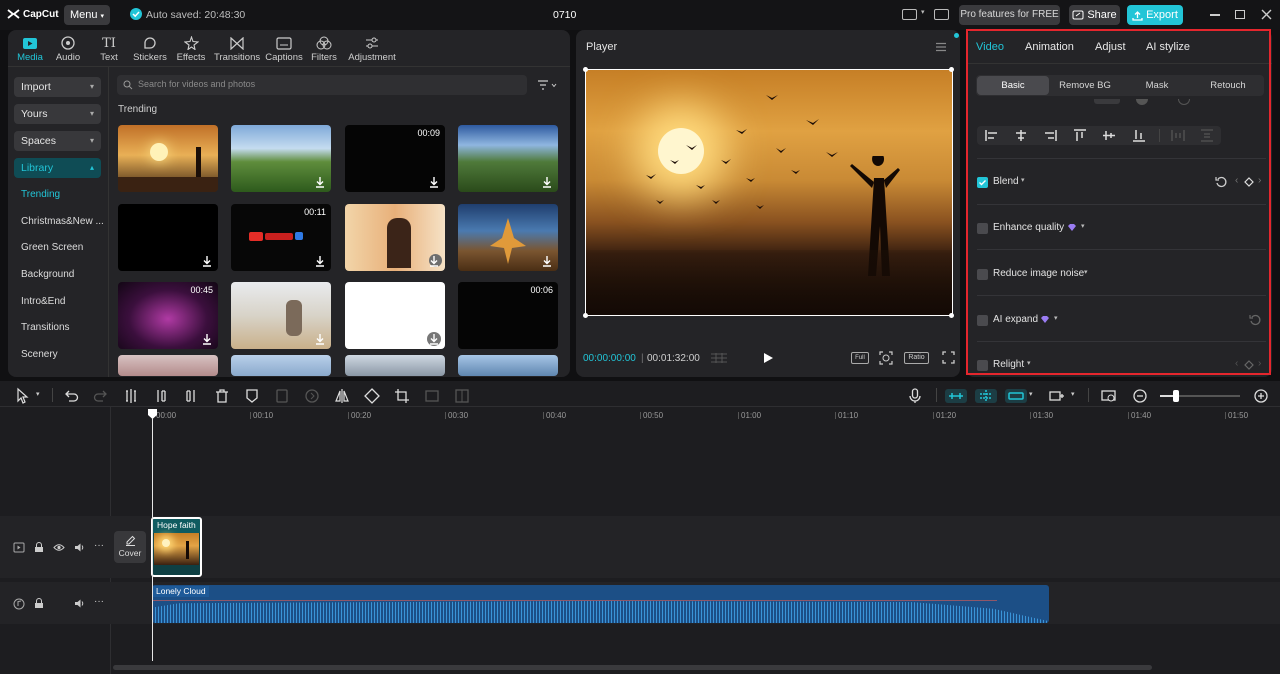 This screenshot has height=674, width=1280. What do you see at coordinates (1120, 276) in the screenshot?
I see `option-reduce-image-noise: Reduce image noise ▾` at bounding box center [1120, 276].